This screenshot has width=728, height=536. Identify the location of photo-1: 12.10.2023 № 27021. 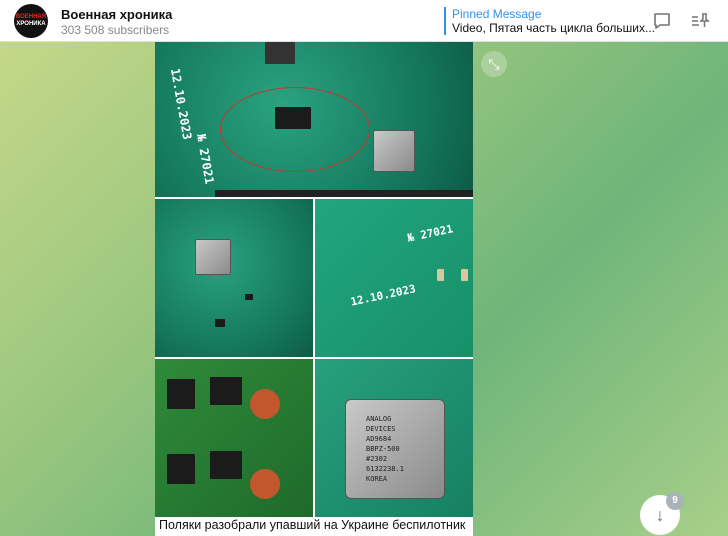
(314, 119).